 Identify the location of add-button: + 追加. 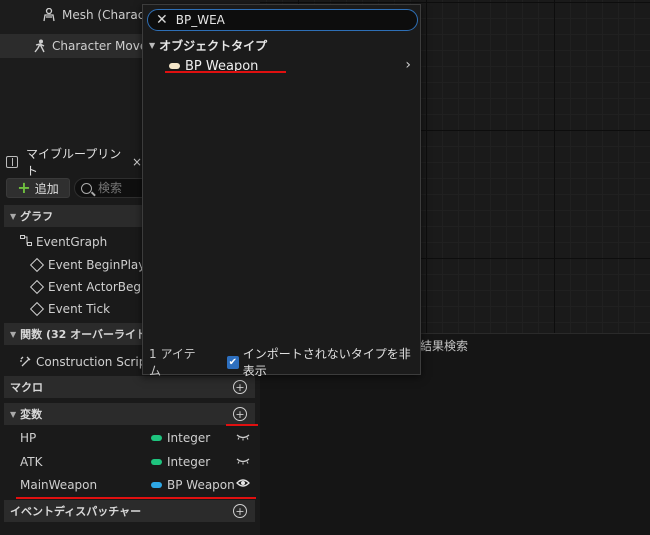
(38, 188).